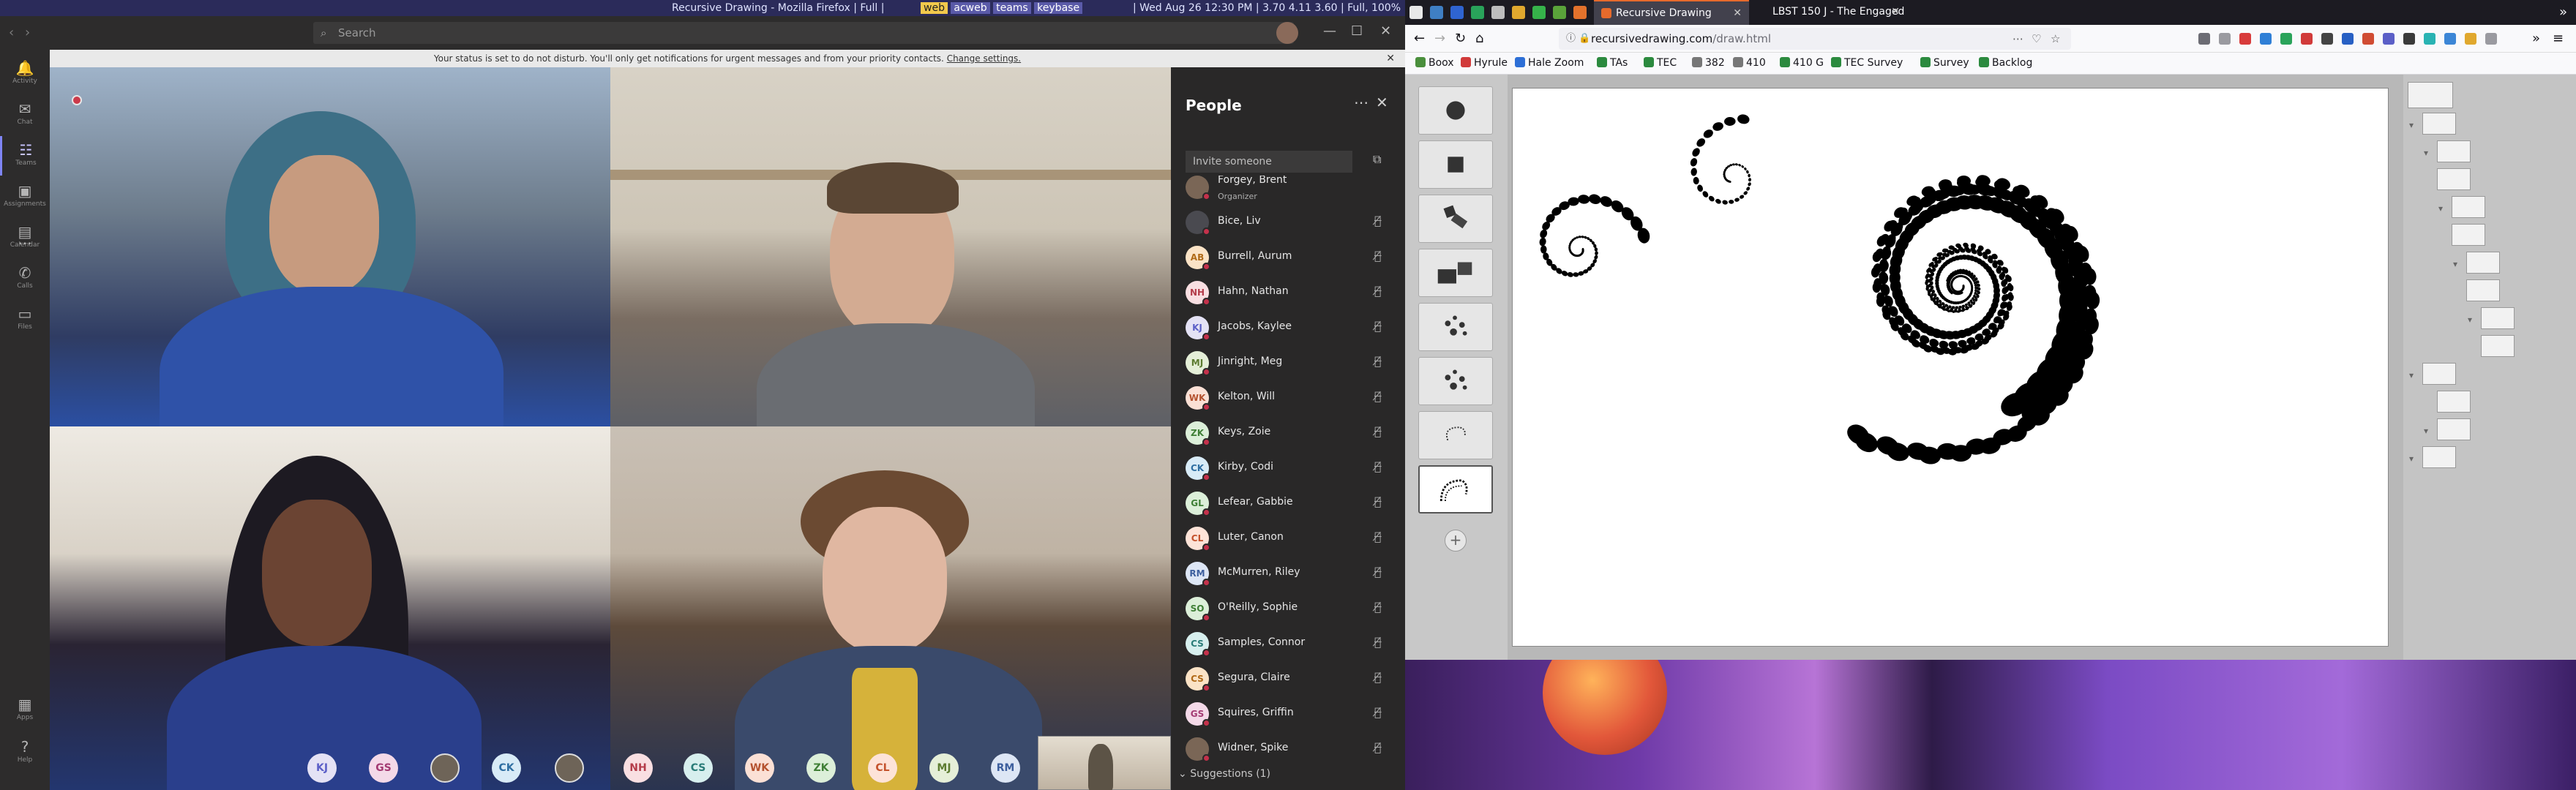  Describe the element at coordinates (25, 710) in the screenshot. I see `apps-button: ▦ Apps` at that location.